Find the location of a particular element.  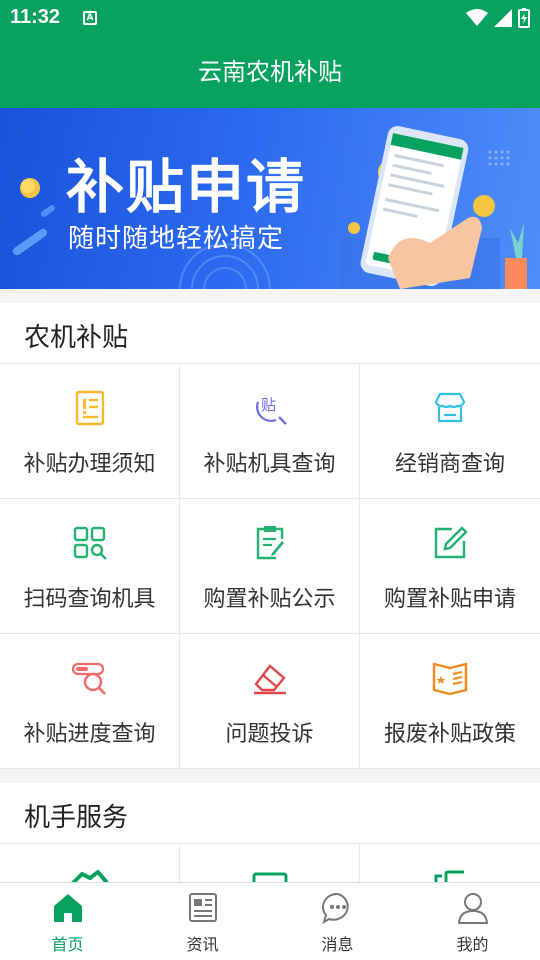

battery-icon is located at coordinates (524, 18).